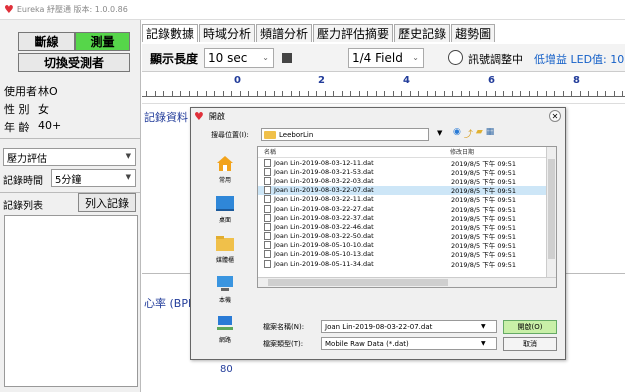 This screenshot has width=625, height=392. What do you see at coordinates (312, 10) in the screenshot?
I see `title-bar: ♥ Eureka 紓壓通 版本: 1.0.0.86` at bounding box center [312, 10].